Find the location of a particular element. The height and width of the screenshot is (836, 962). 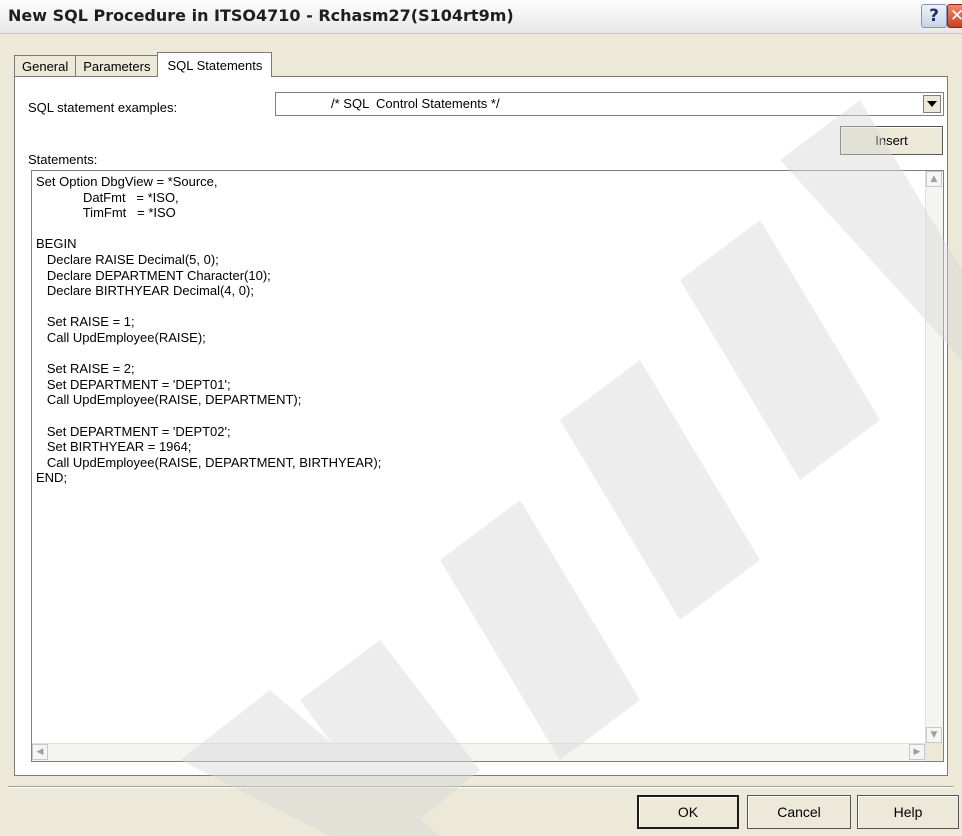

tab-strip: General Parameters SQL Statements is located at coordinates (143, 64).